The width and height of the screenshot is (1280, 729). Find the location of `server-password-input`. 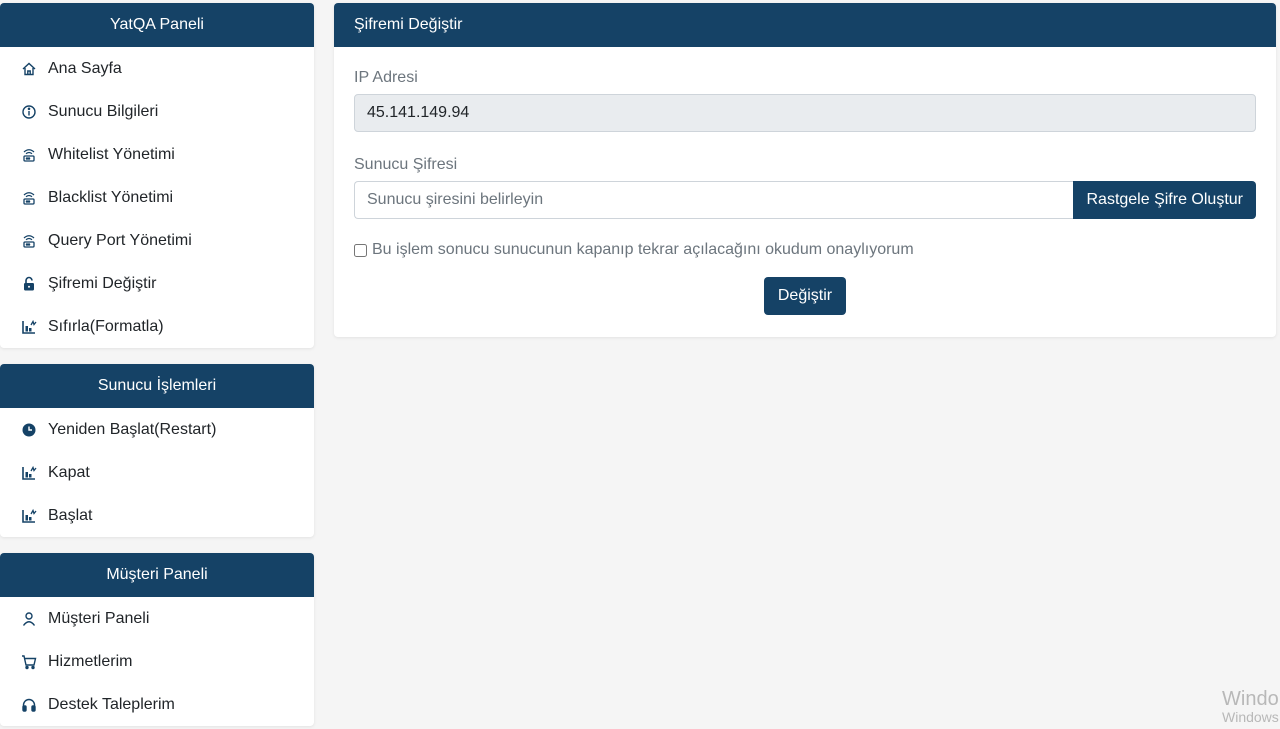

server-password-input is located at coordinates (714, 200).